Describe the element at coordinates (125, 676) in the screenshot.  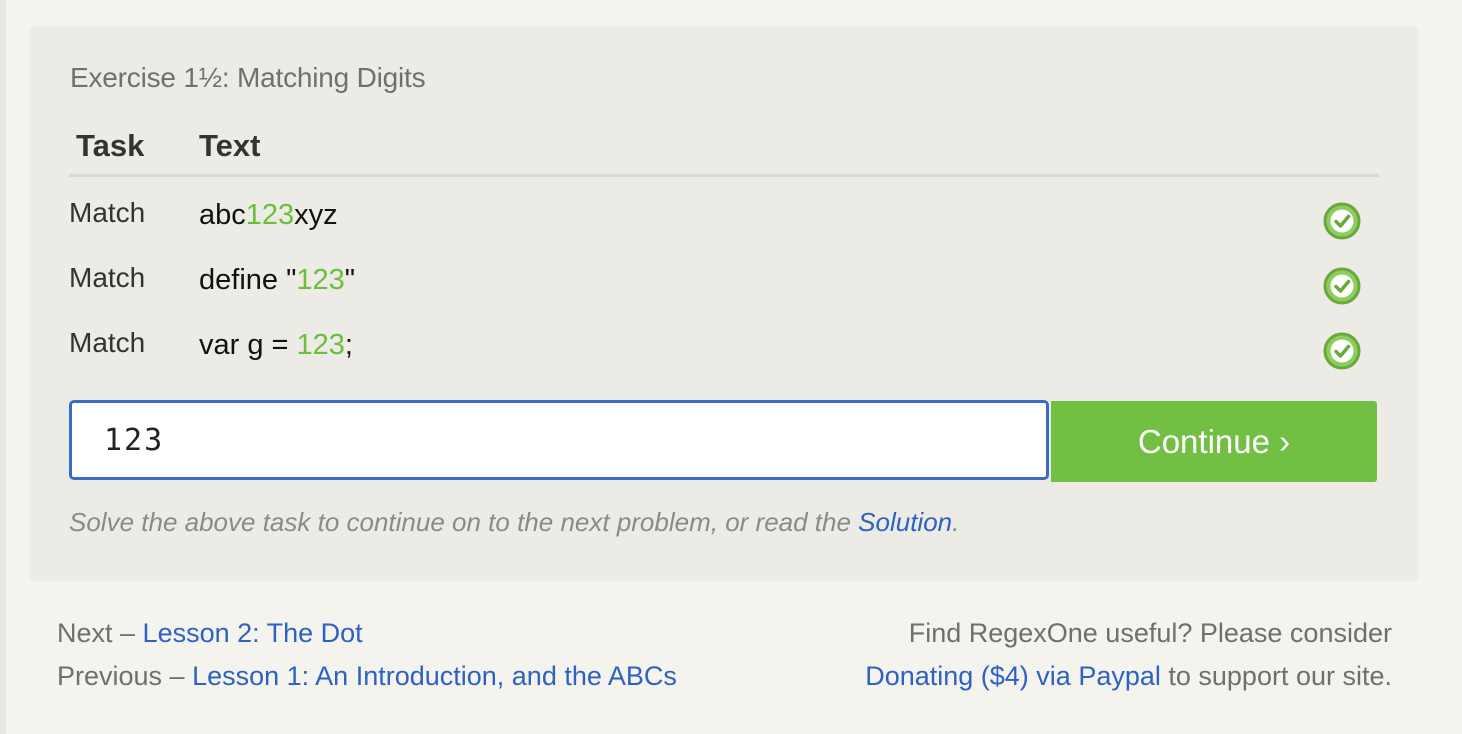
I see `previous-prefix: Previous –` at that location.